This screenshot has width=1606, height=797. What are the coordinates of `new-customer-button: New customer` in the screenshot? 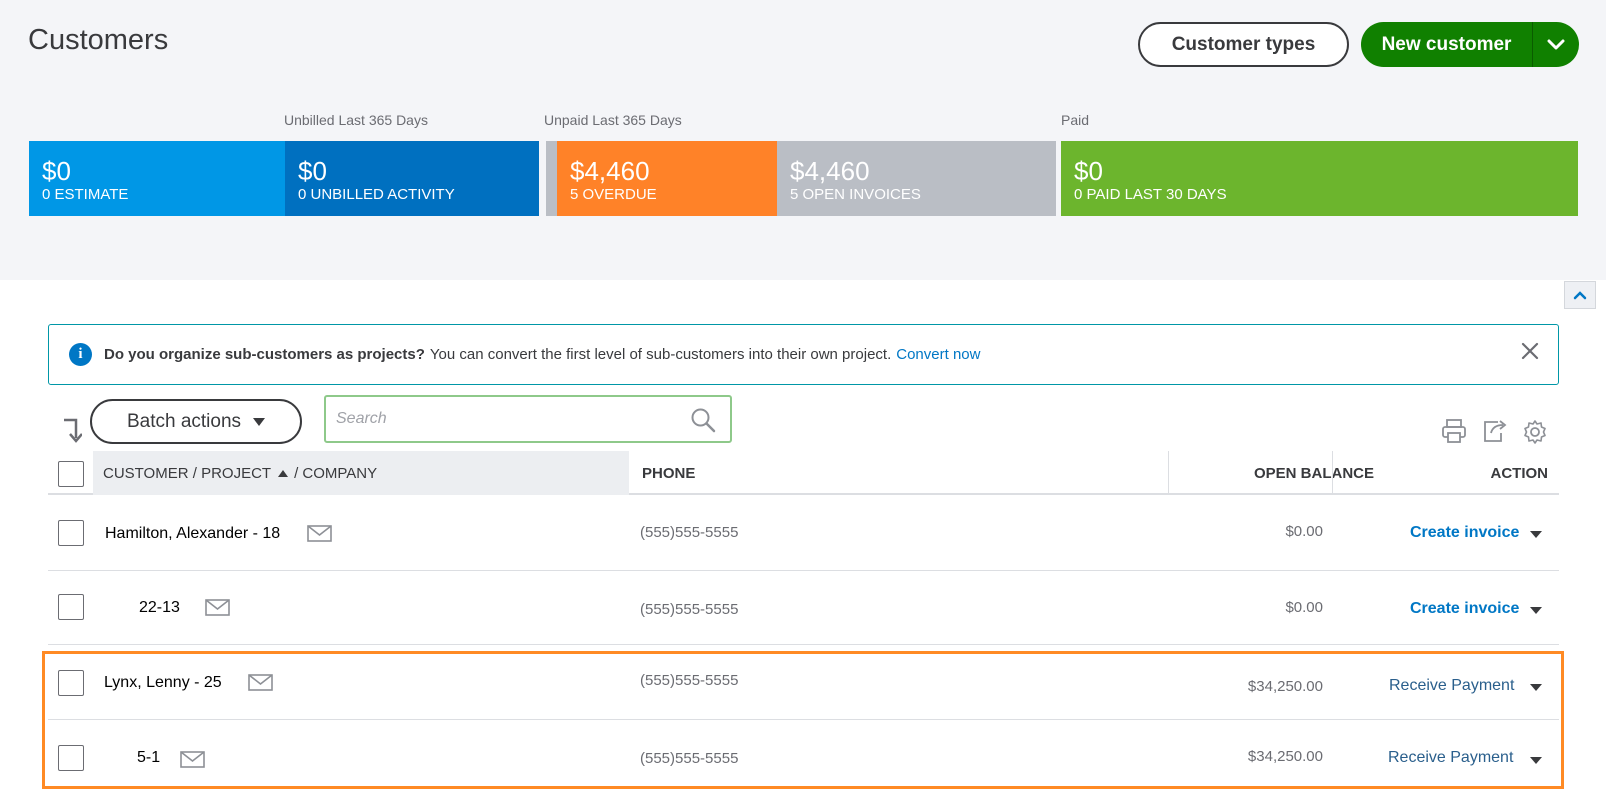 It's located at (1447, 44).